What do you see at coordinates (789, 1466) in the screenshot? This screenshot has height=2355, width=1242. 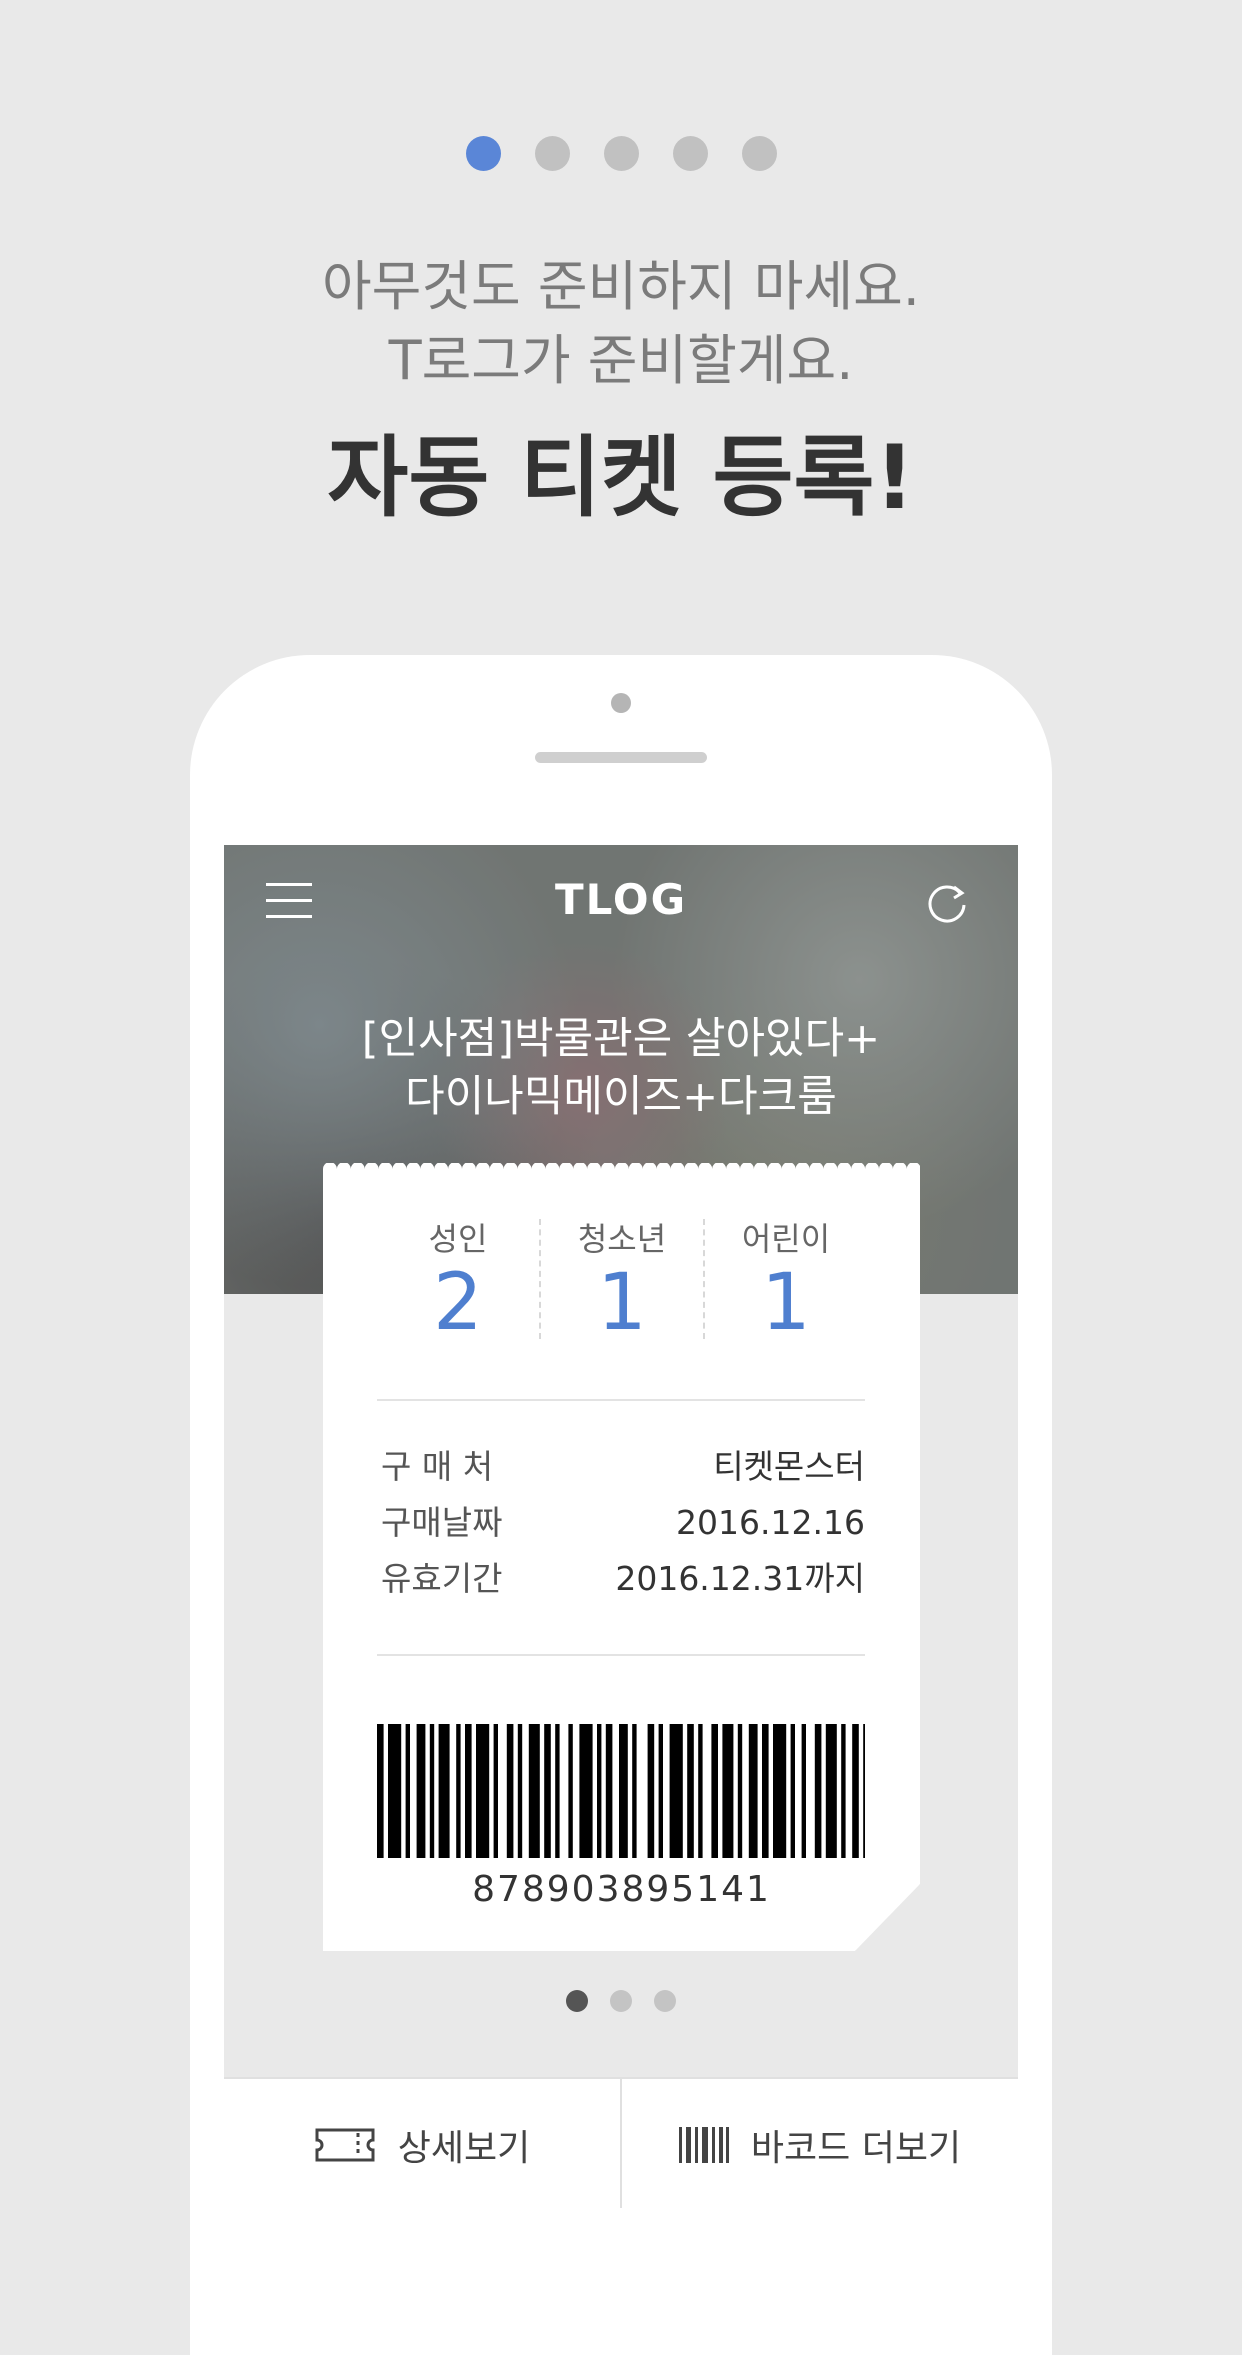 I see `info-value: 티켓몬스터` at bounding box center [789, 1466].